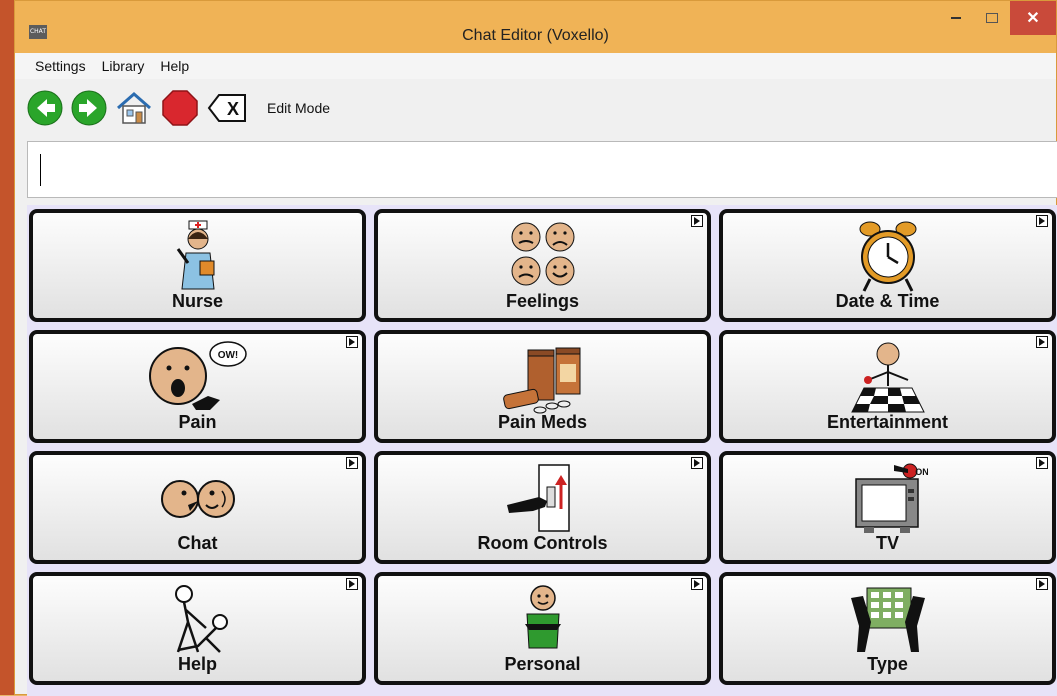 The width and height of the screenshot is (1057, 696). What do you see at coordinates (227, 355) in the screenshot?
I see `pain-bubble-text: OW!` at bounding box center [227, 355].